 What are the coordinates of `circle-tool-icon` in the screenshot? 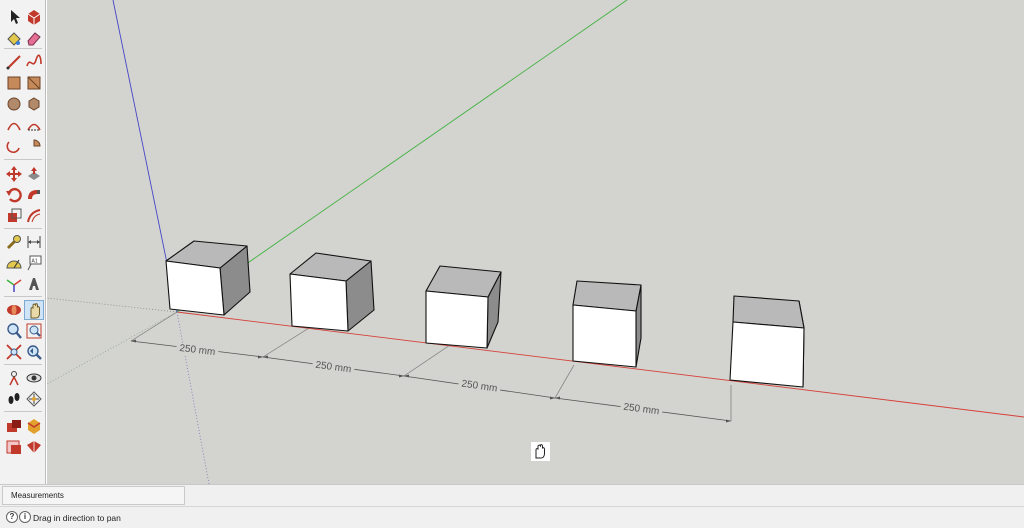 It's located at (14, 104).